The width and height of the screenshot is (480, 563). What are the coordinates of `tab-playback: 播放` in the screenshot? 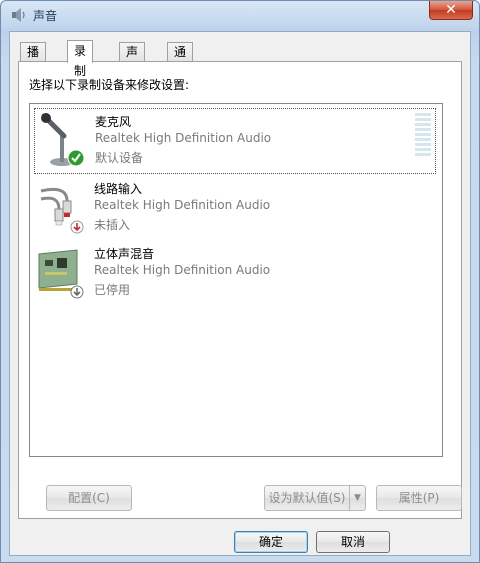 It's located at (33, 59).